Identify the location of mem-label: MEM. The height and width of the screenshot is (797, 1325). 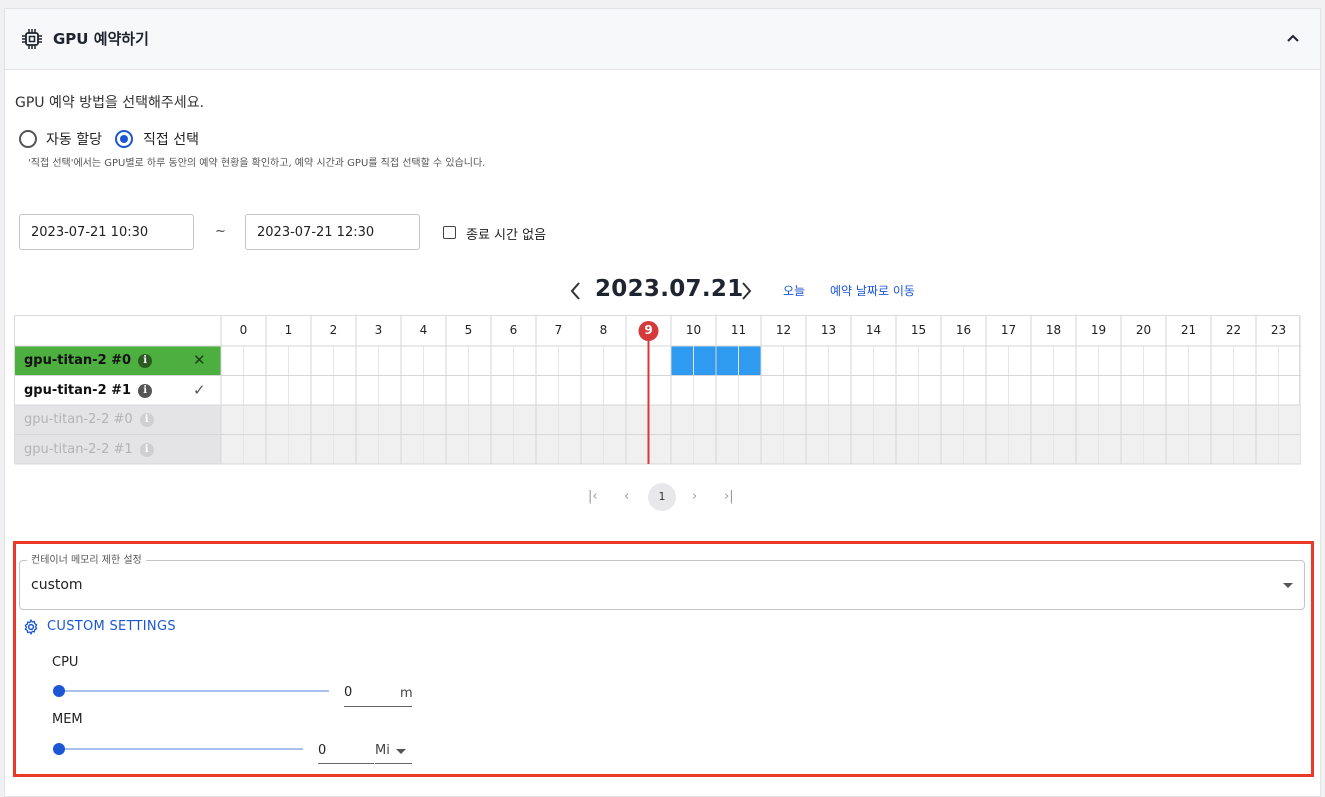
(67, 719).